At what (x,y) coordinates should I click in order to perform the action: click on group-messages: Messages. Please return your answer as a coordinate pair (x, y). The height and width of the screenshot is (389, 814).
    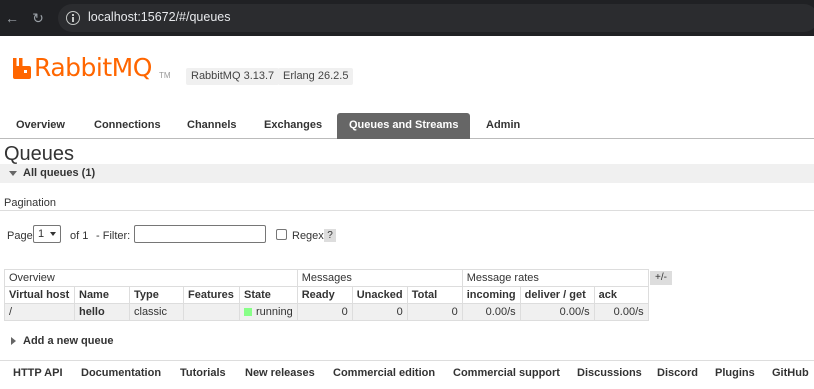
    Looking at the image, I should click on (379, 278).